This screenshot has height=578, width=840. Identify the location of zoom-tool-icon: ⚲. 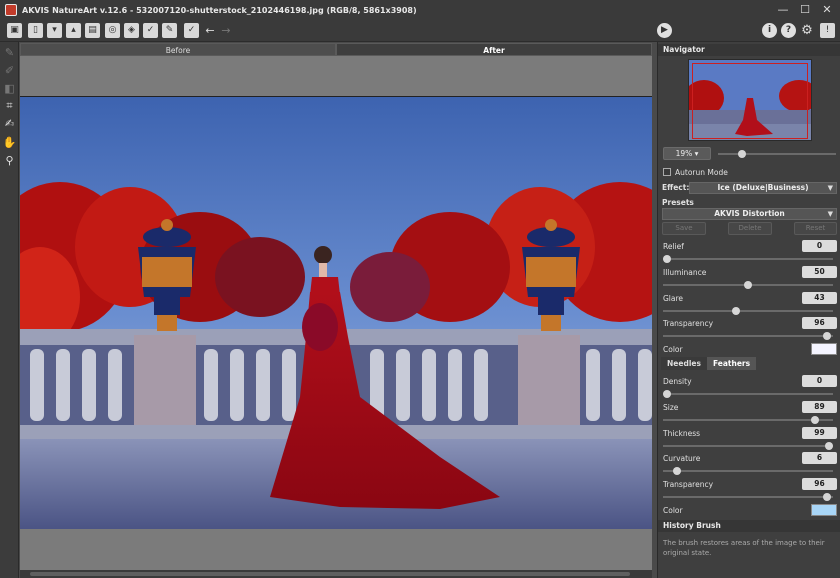
(9, 160).